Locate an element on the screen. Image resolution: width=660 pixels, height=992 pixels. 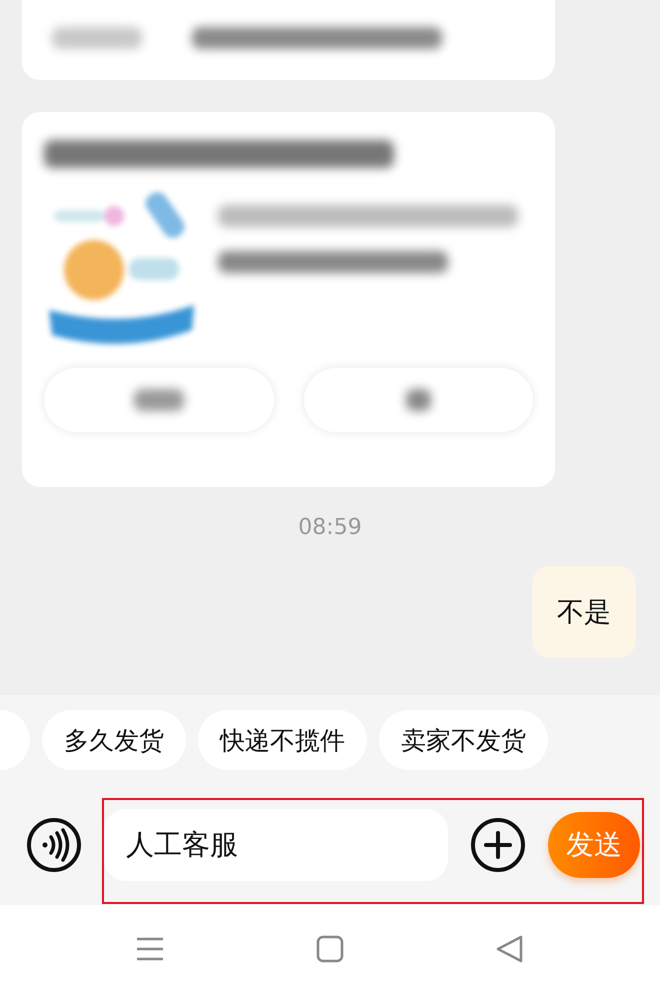
voice-icon is located at coordinates (54, 845).